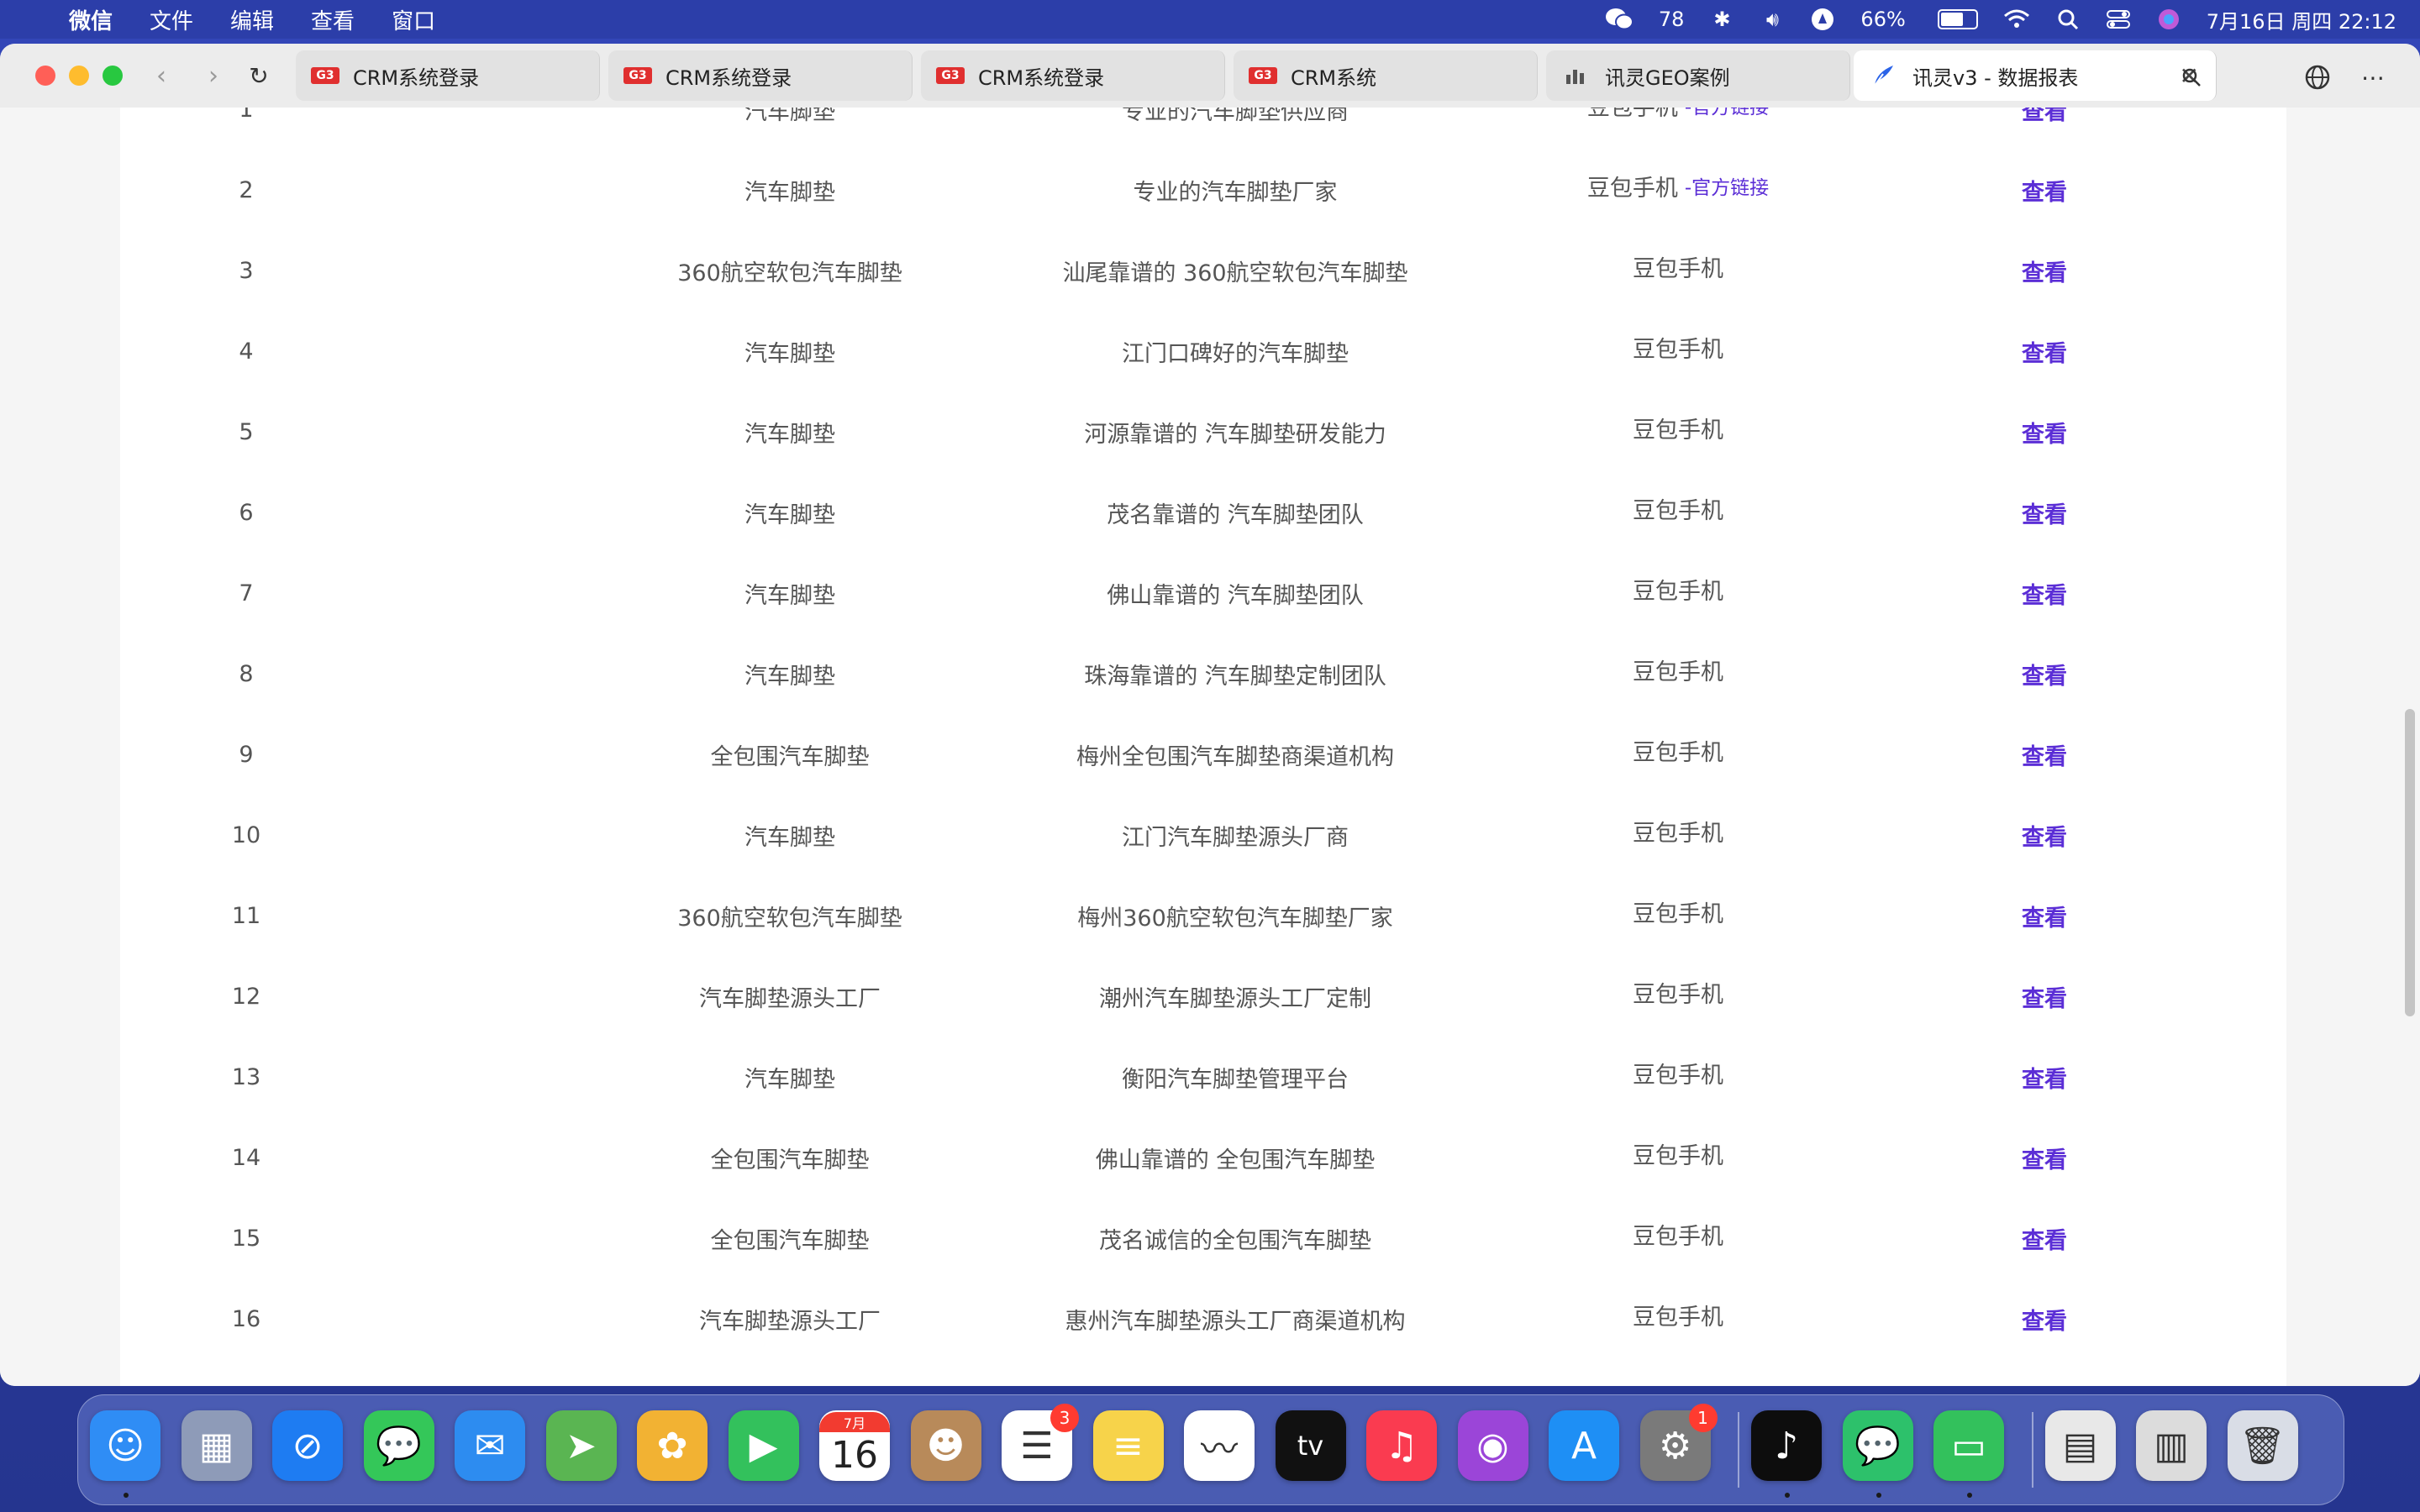 Image resolution: width=2420 pixels, height=1512 pixels. What do you see at coordinates (113, 76) in the screenshot?
I see `fullscreen-window-button` at bounding box center [113, 76].